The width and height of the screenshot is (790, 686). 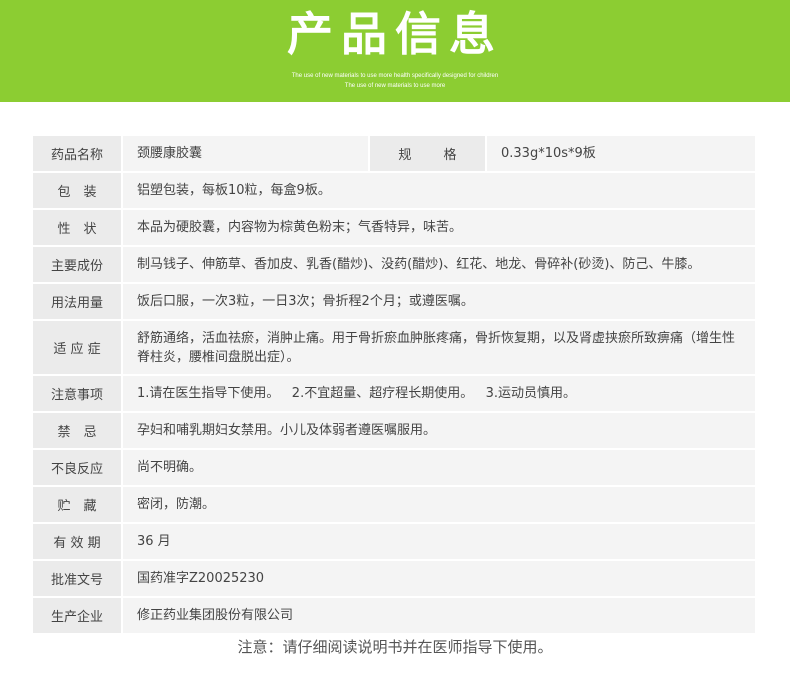 I want to click on table-row-description: 性 状 本品为硬胶囊，内容物为棕黄色粉末；气香特异，味苦。, so click(x=394, y=227).